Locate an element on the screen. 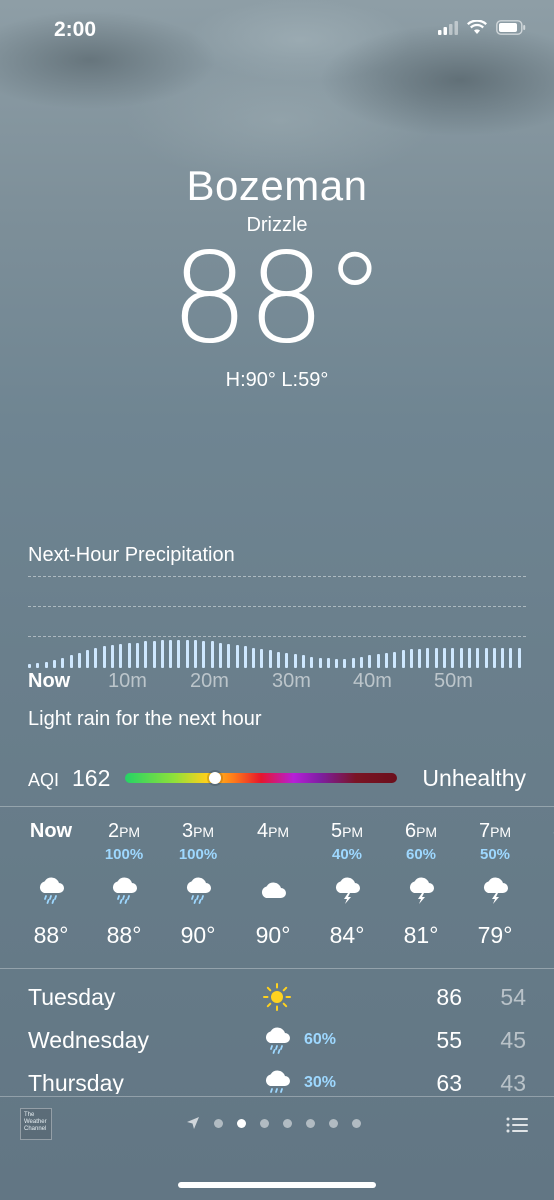  hour-label: 3PM is located at coordinates (198, 833).